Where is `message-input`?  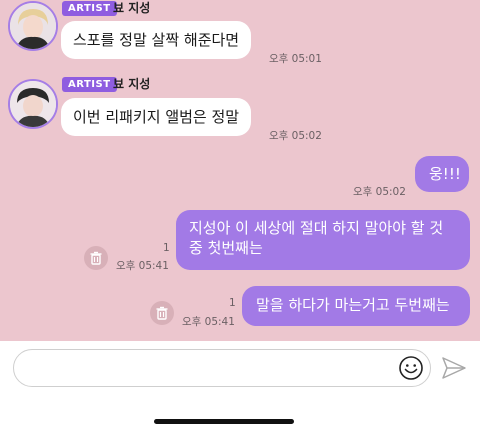 message-input is located at coordinates (222, 368).